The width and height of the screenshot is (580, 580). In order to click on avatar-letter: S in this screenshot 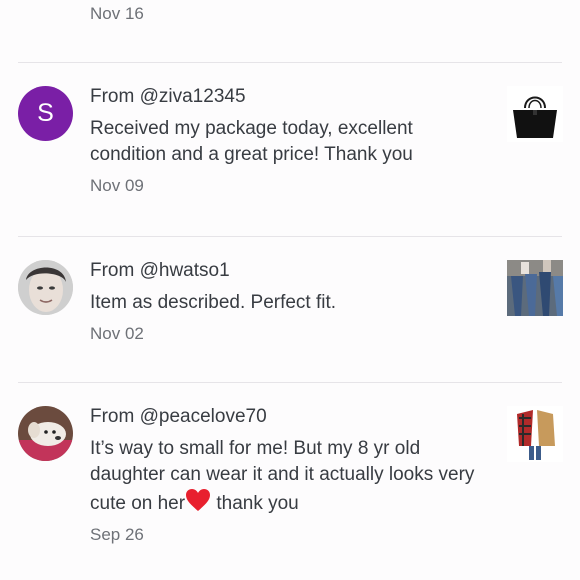, I will do `click(45, 113)`.